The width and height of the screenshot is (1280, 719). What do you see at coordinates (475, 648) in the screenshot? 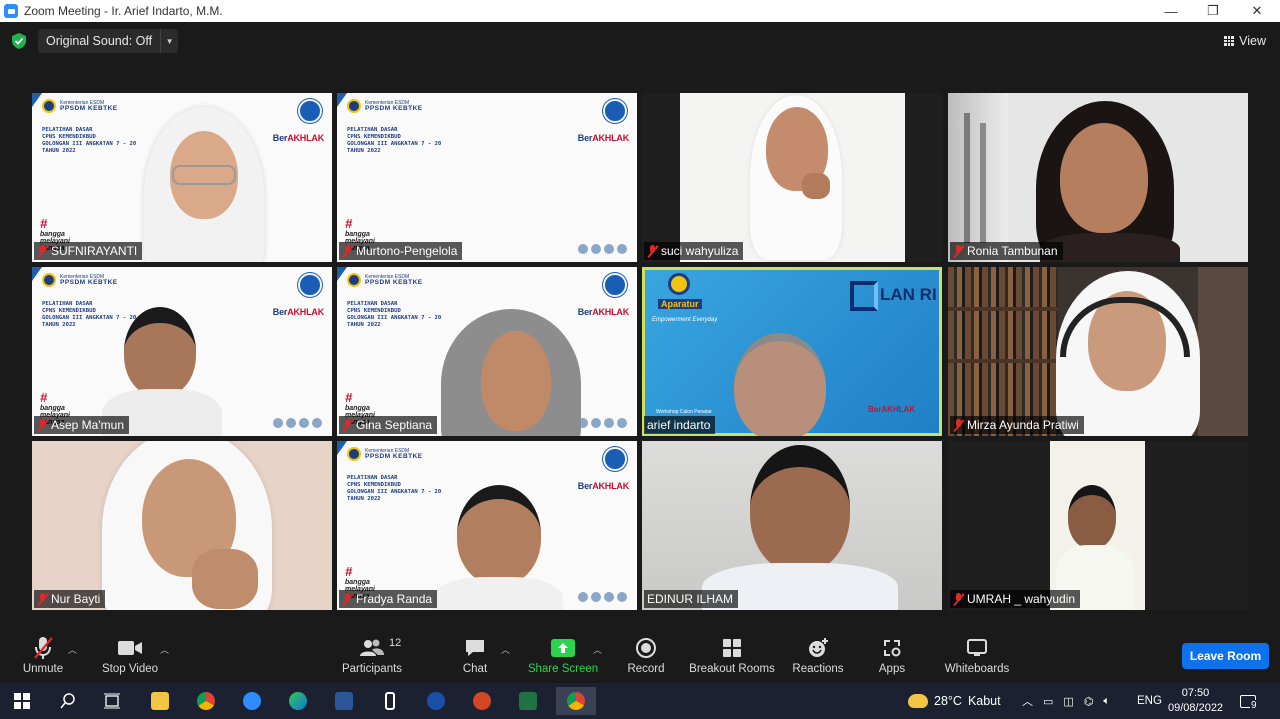
I see `chat-bubble-icon` at bounding box center [475, 648].